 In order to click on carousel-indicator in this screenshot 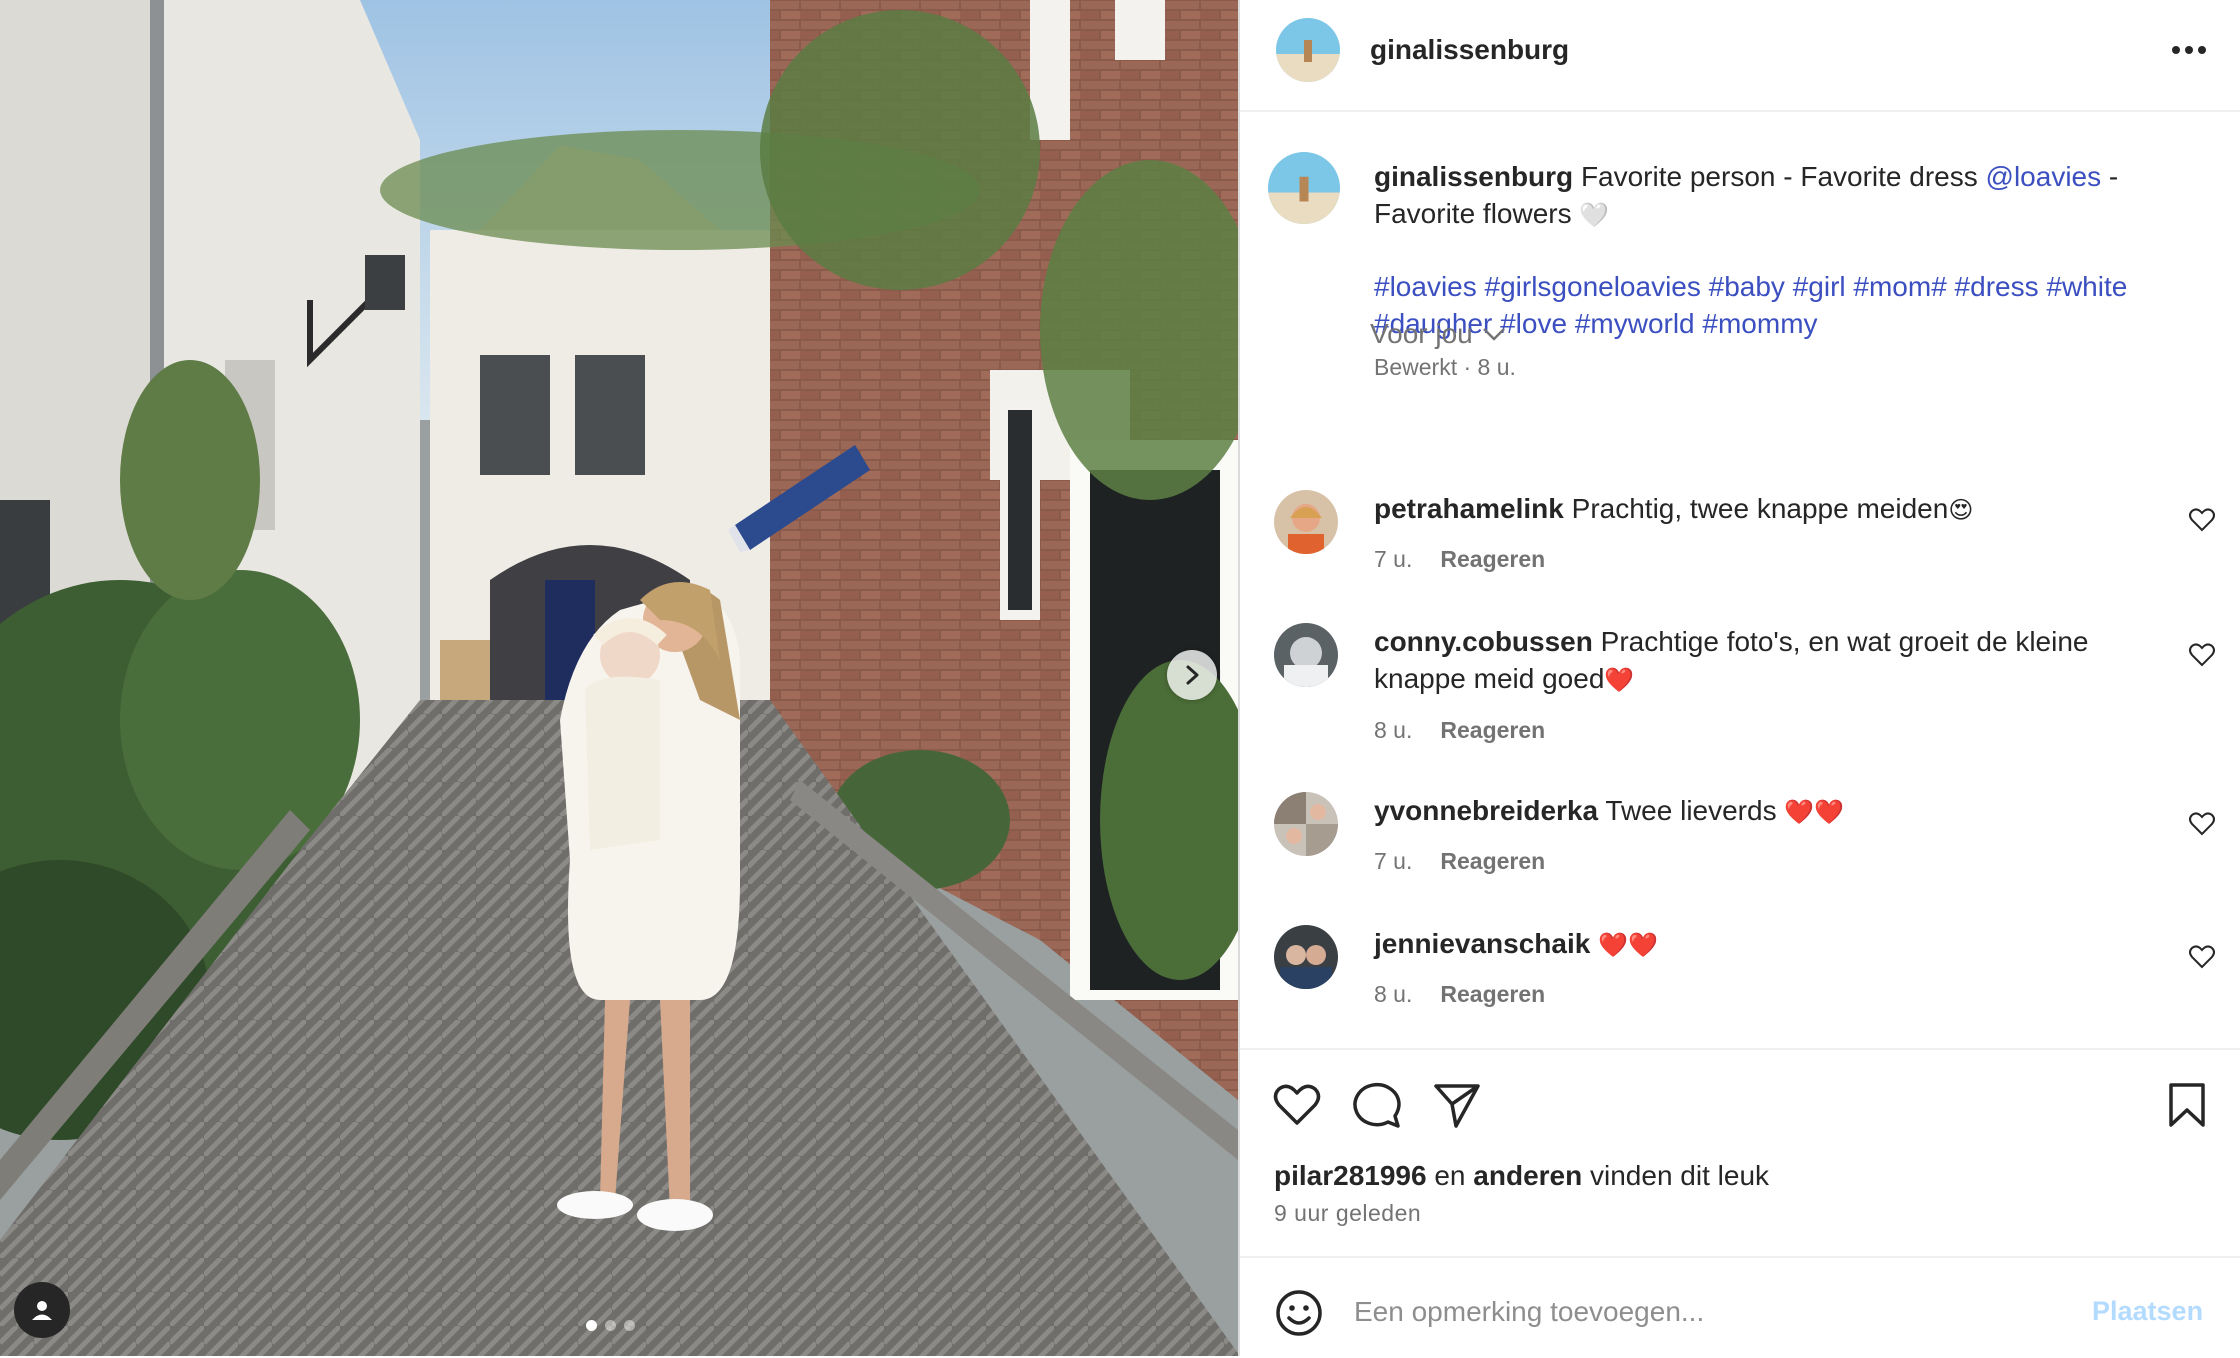, I will do `click(610, 1325)`.